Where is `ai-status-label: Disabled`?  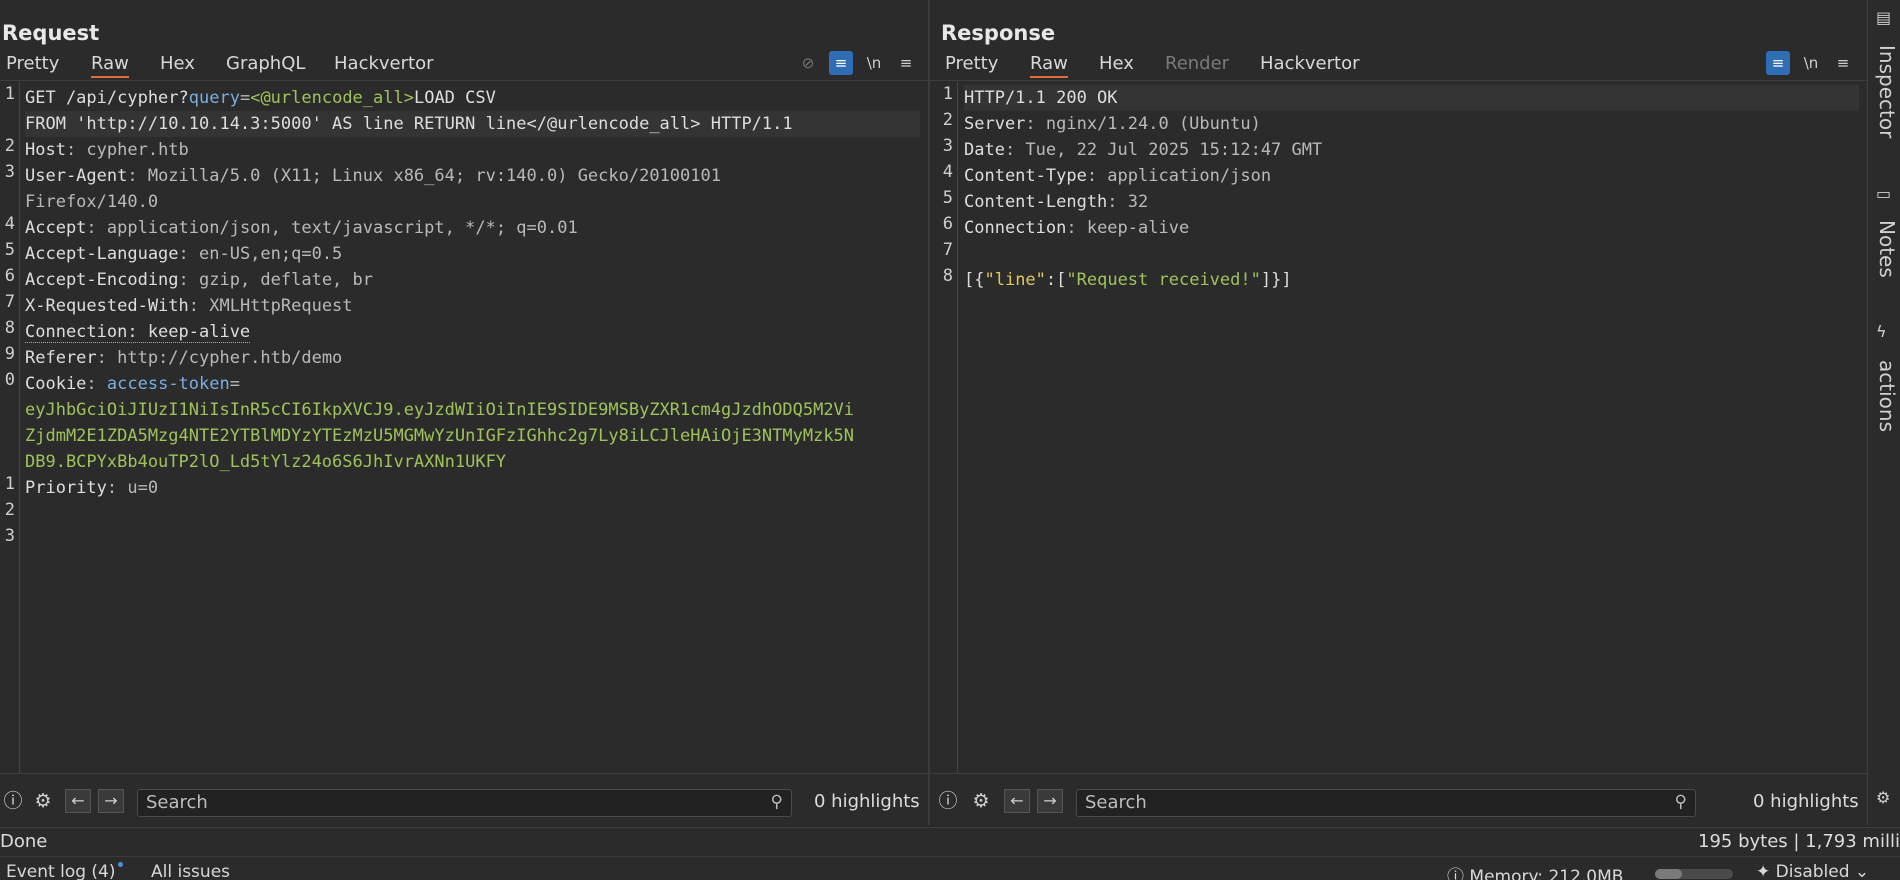 ai-status-label: Disabled is located at coordinates (1812, 871).